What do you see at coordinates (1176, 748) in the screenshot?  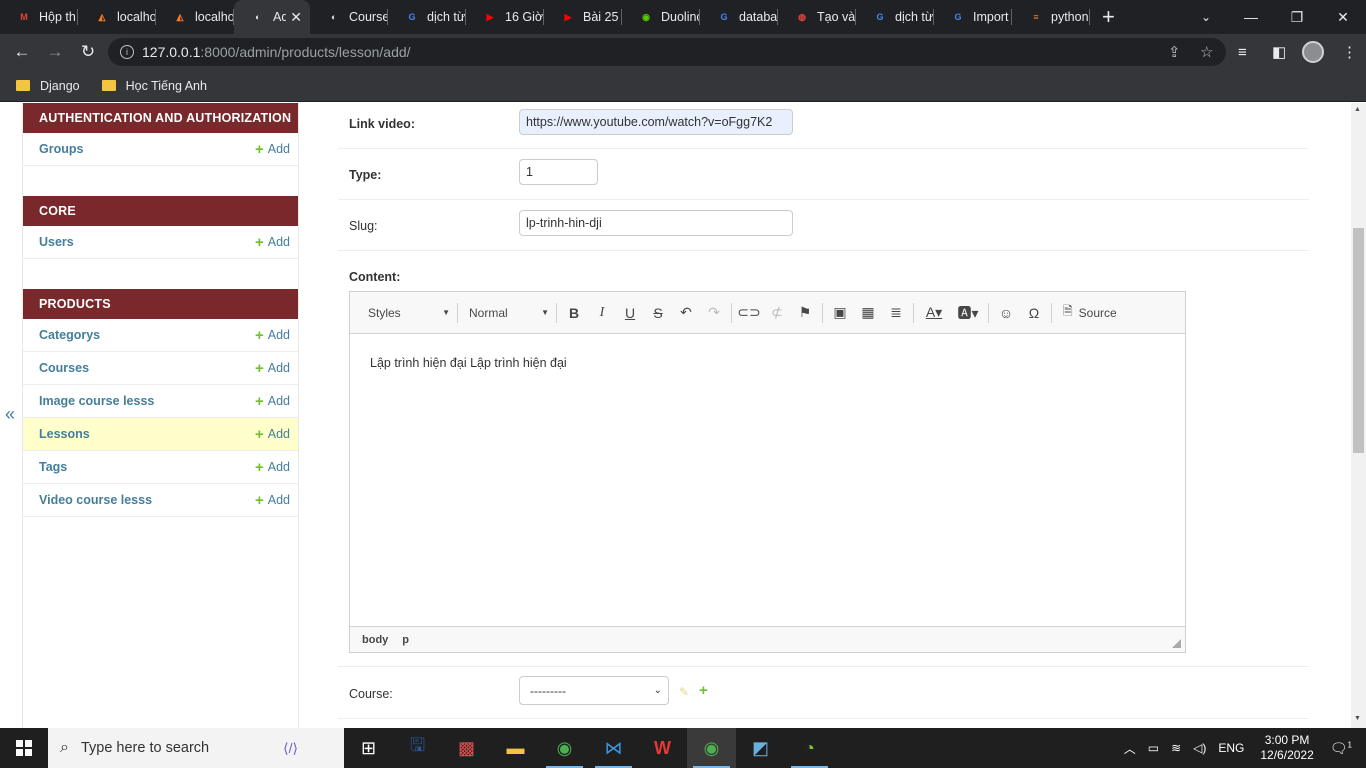 I see `wifi-icon: ≋` at bounding box center [1176, 748].